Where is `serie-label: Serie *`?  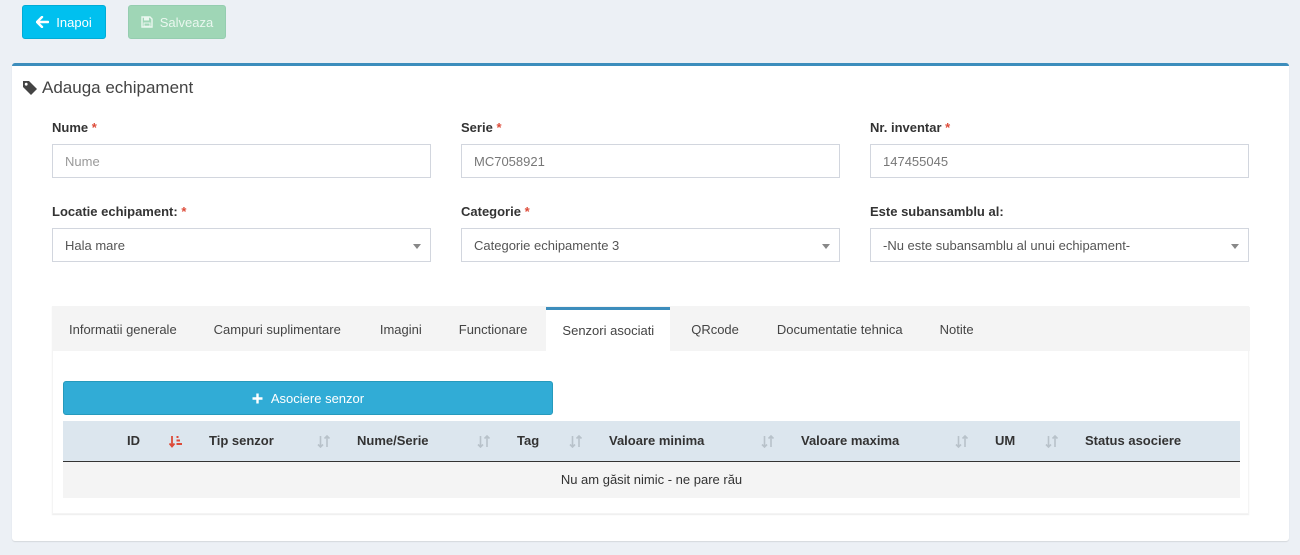 serie-label: Serie * is located at coordinates (481, 127).